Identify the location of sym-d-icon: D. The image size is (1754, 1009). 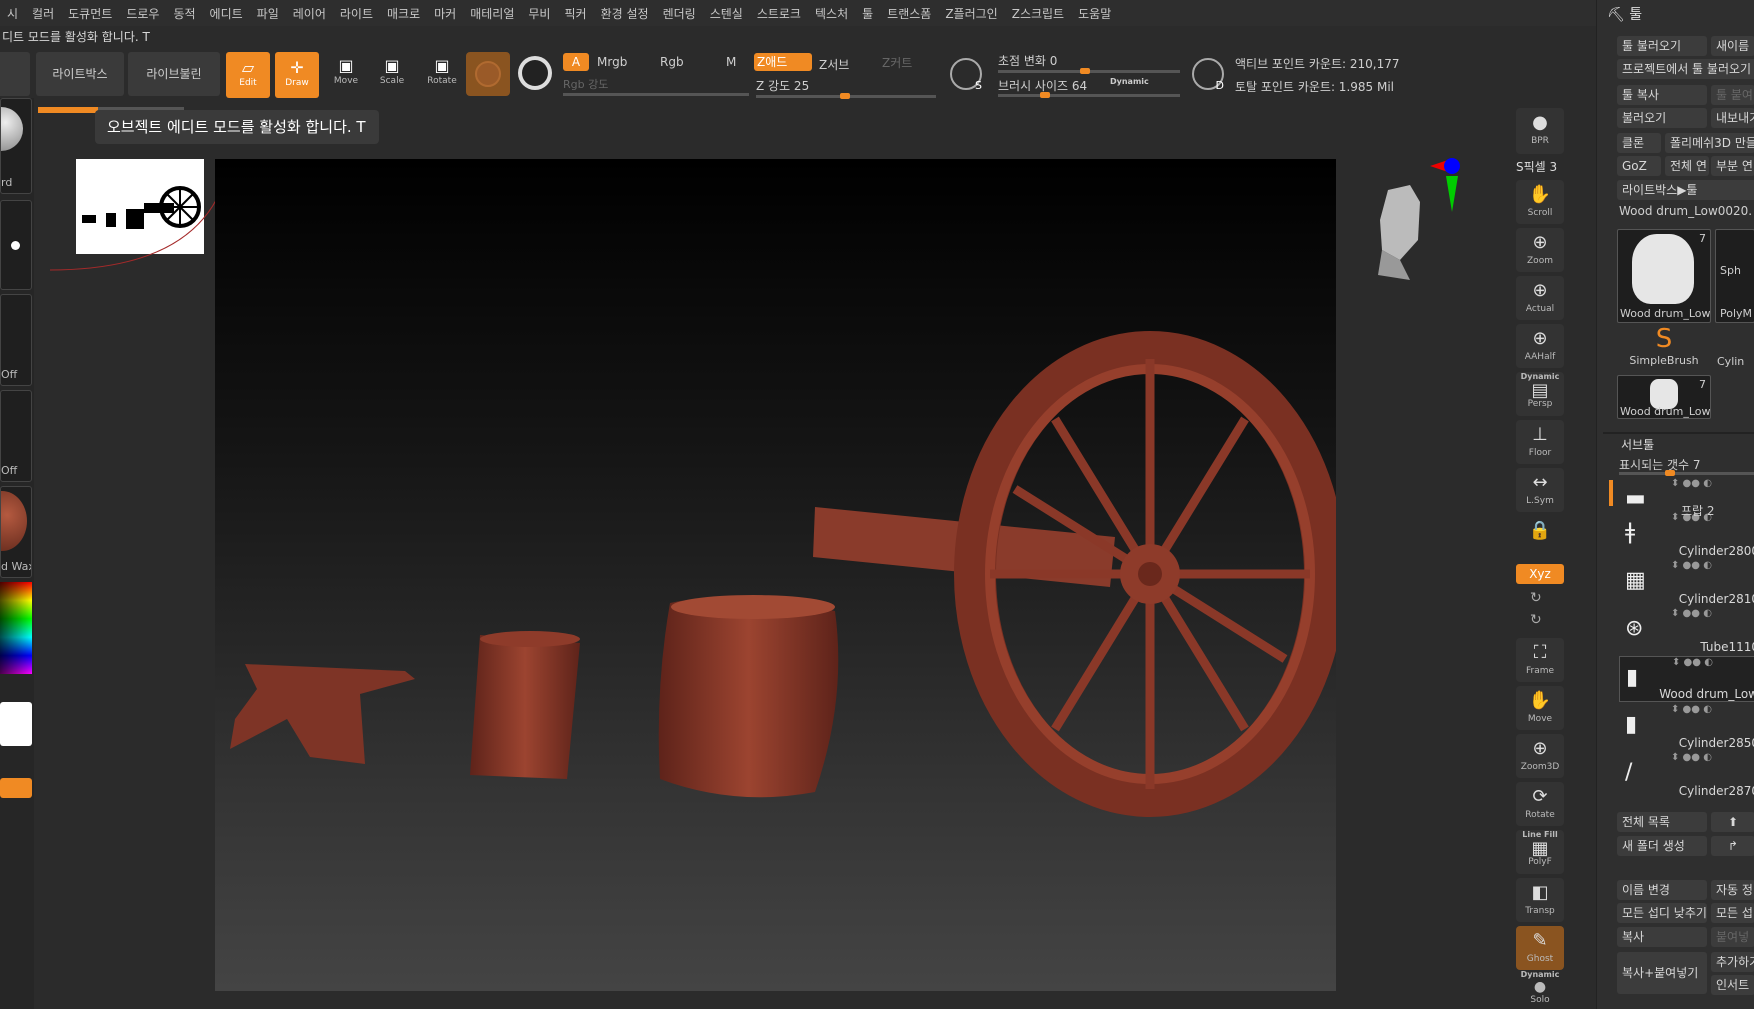
(1208, 75).